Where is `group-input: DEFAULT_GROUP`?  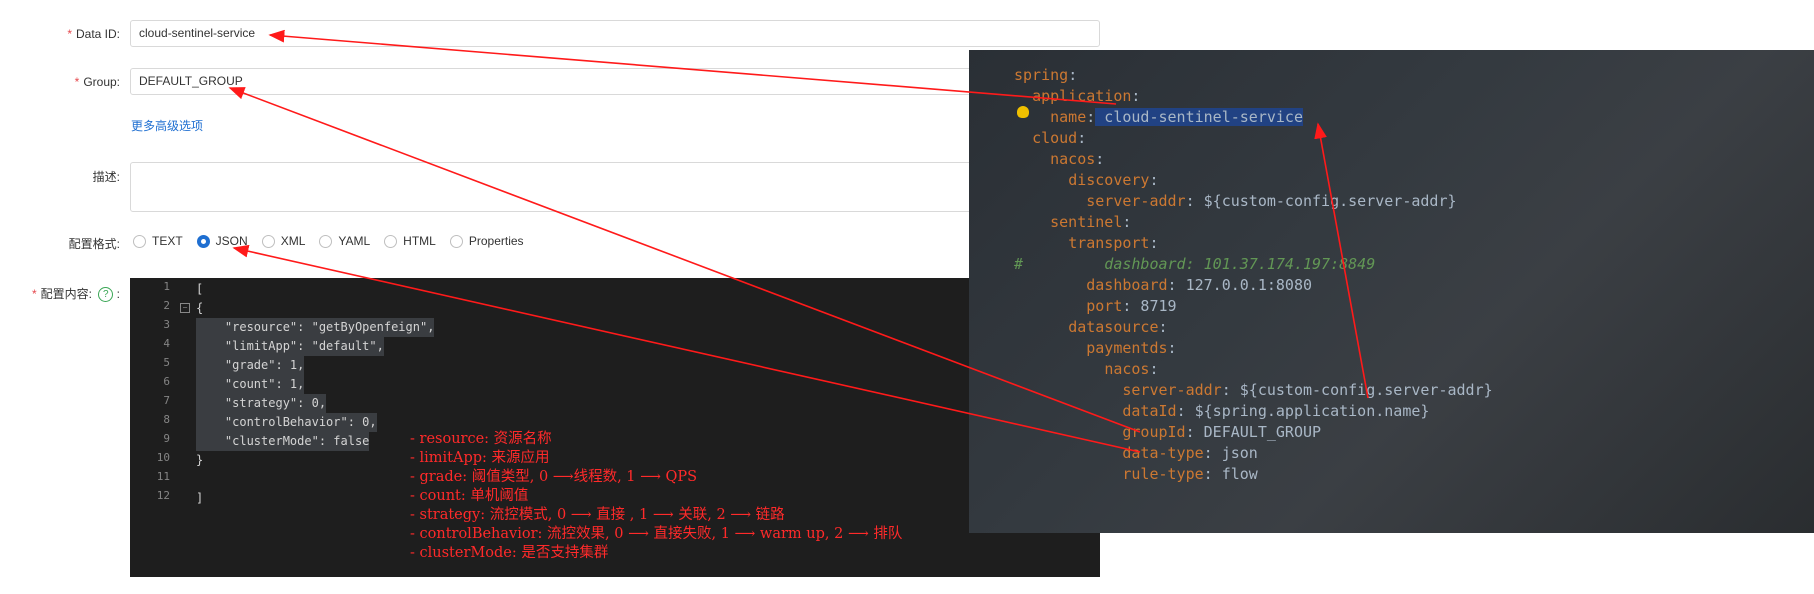
group-input: DEFAULT_GROUP is located at coordinates (615, 81).